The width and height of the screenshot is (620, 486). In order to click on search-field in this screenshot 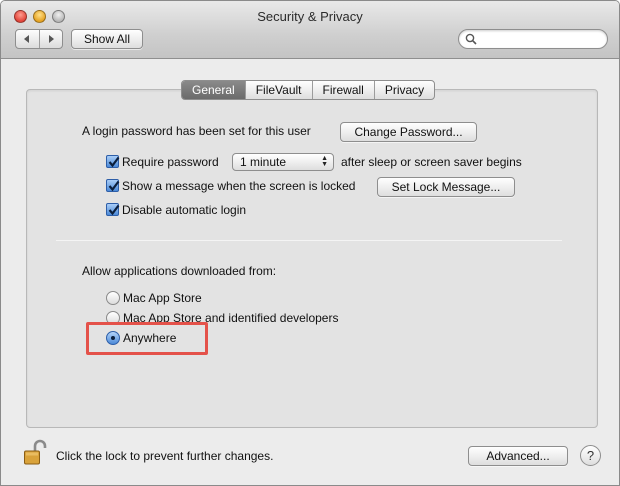, I will do `click(533, 39)`.